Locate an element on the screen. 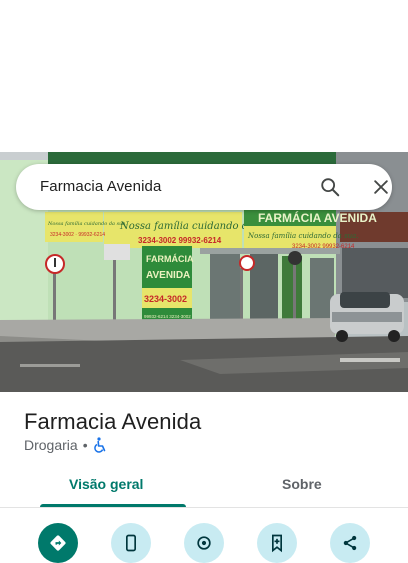 Image resolution: width=408 pixels, height=563 pixels. search-input: Farmacia Avenida is located at coordinates (100, 186).